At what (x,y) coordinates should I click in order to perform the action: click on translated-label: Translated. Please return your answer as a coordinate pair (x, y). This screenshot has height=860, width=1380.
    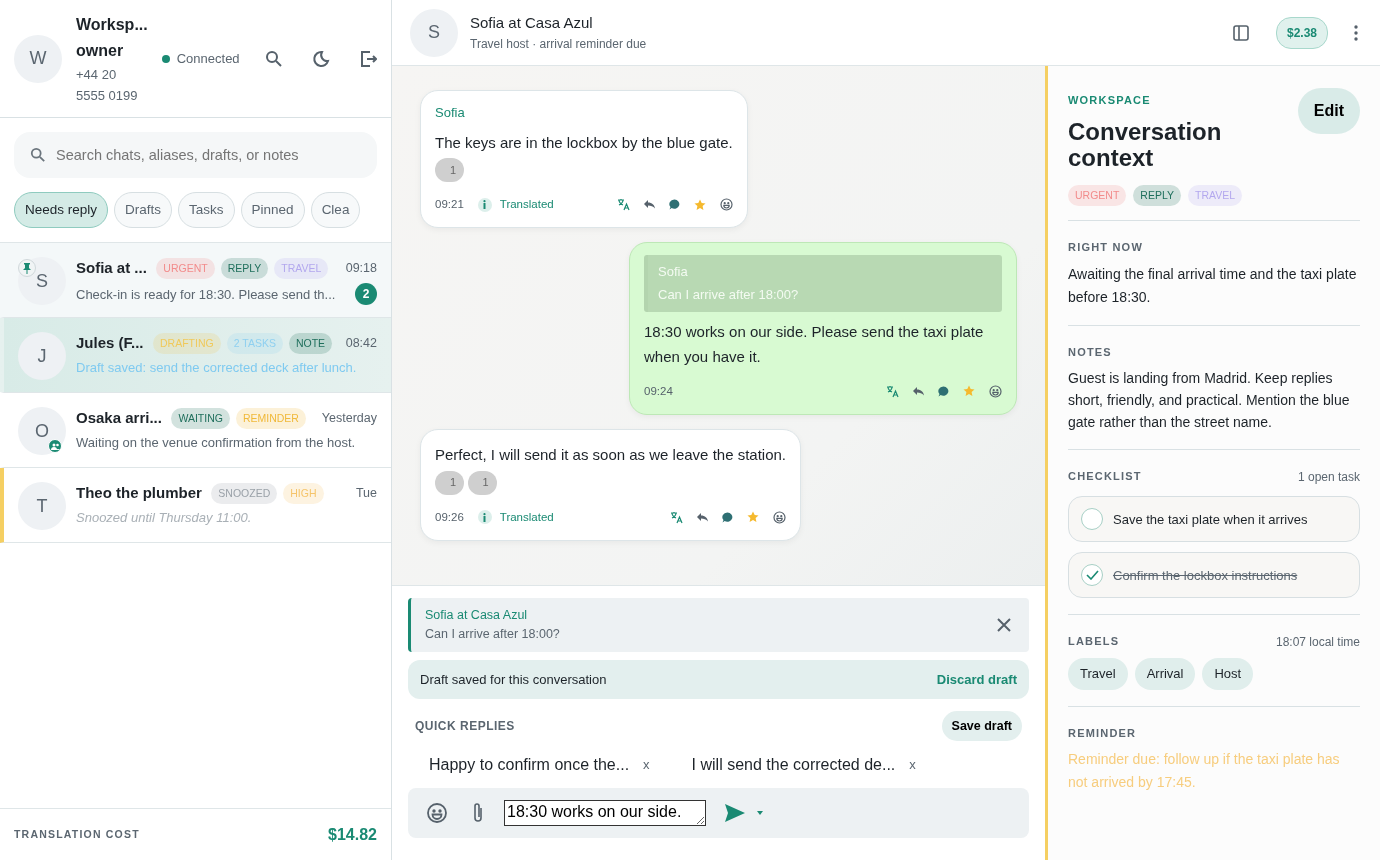
    Looking at the image, I should click on (526, 204).